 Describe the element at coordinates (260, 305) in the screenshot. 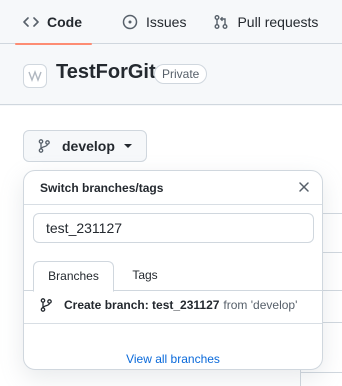

I see `create-branch-source: from 'develop'` at that location.